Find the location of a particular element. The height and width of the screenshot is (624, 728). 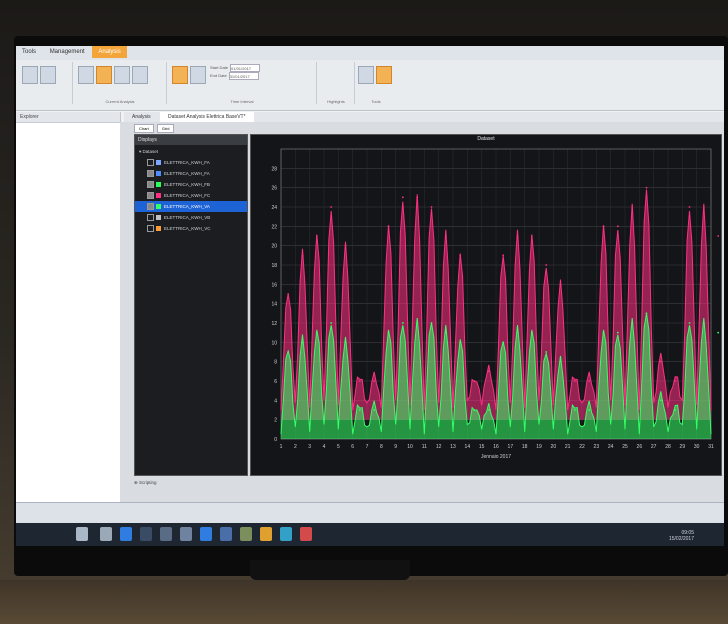

export-button is located at coordinates (140, 75).